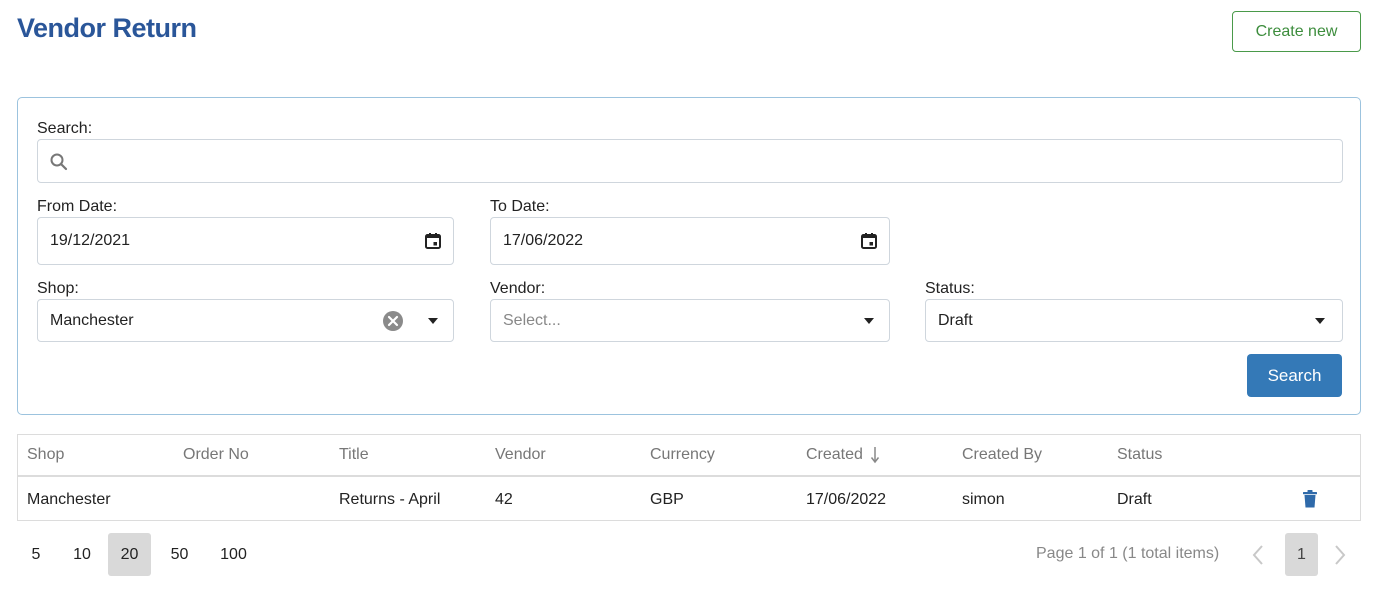 The height and width of the screenshot is (590, 1379). Describe the element at coordinates (690, 161) in the screenshot. I see `search-input` at that location.